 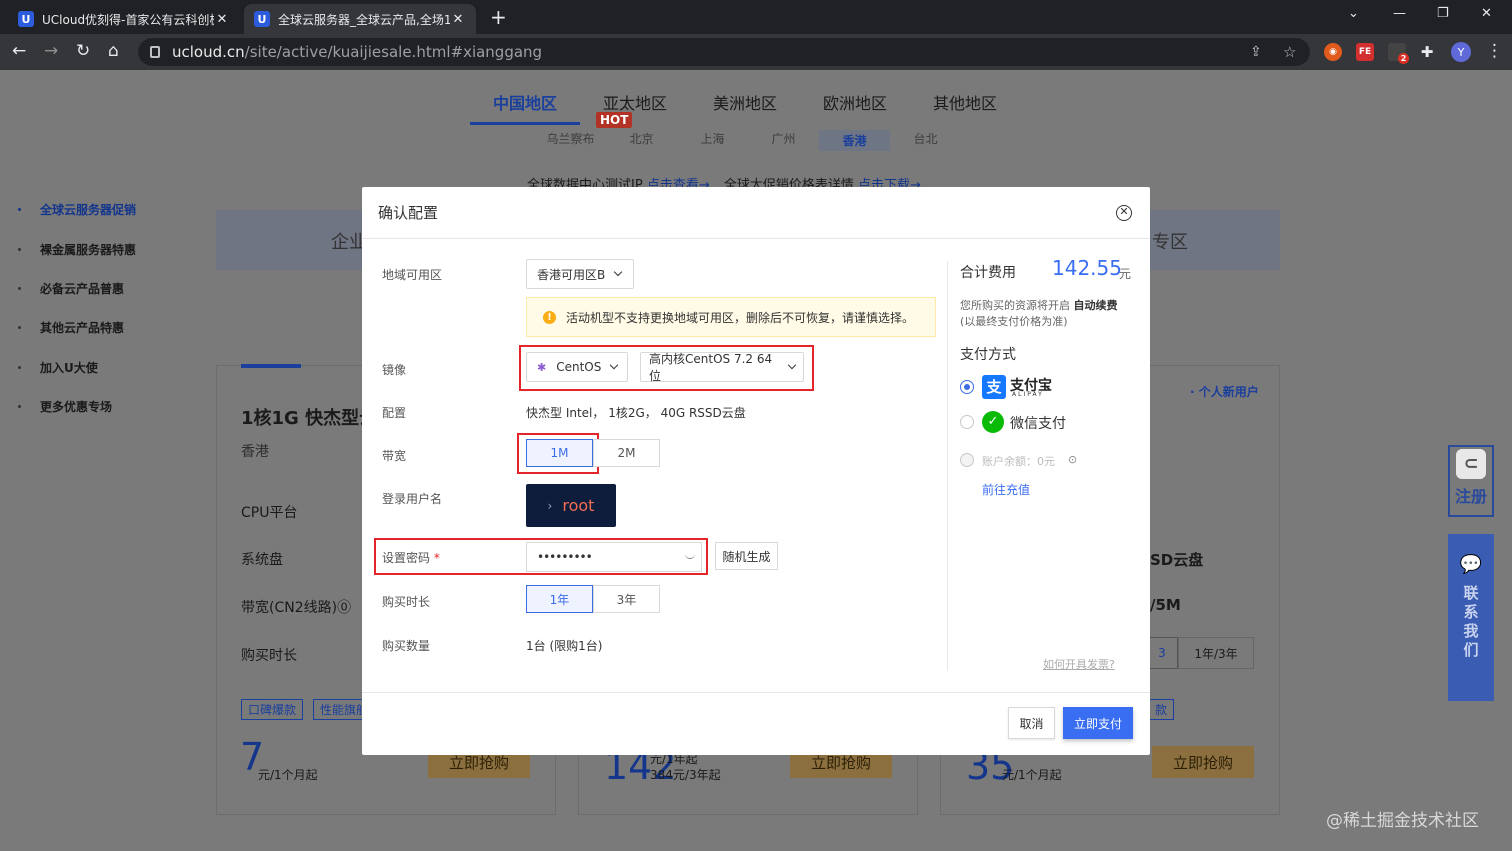 What do you see at coordinates (1402, 821) in the screenshot?
I see `watermark: @稀土掘金技术社区` at bounding box center [1402, 821].